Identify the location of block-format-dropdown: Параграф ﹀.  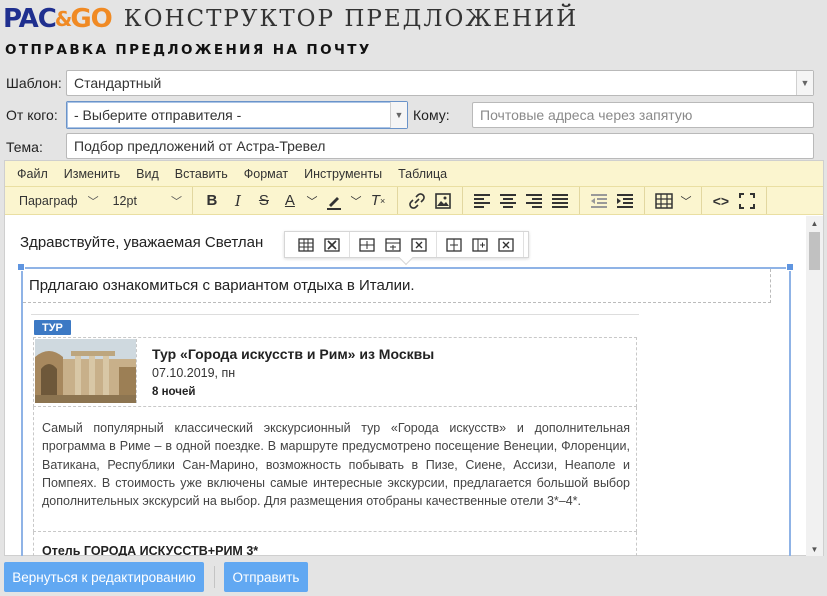
(59, 201).